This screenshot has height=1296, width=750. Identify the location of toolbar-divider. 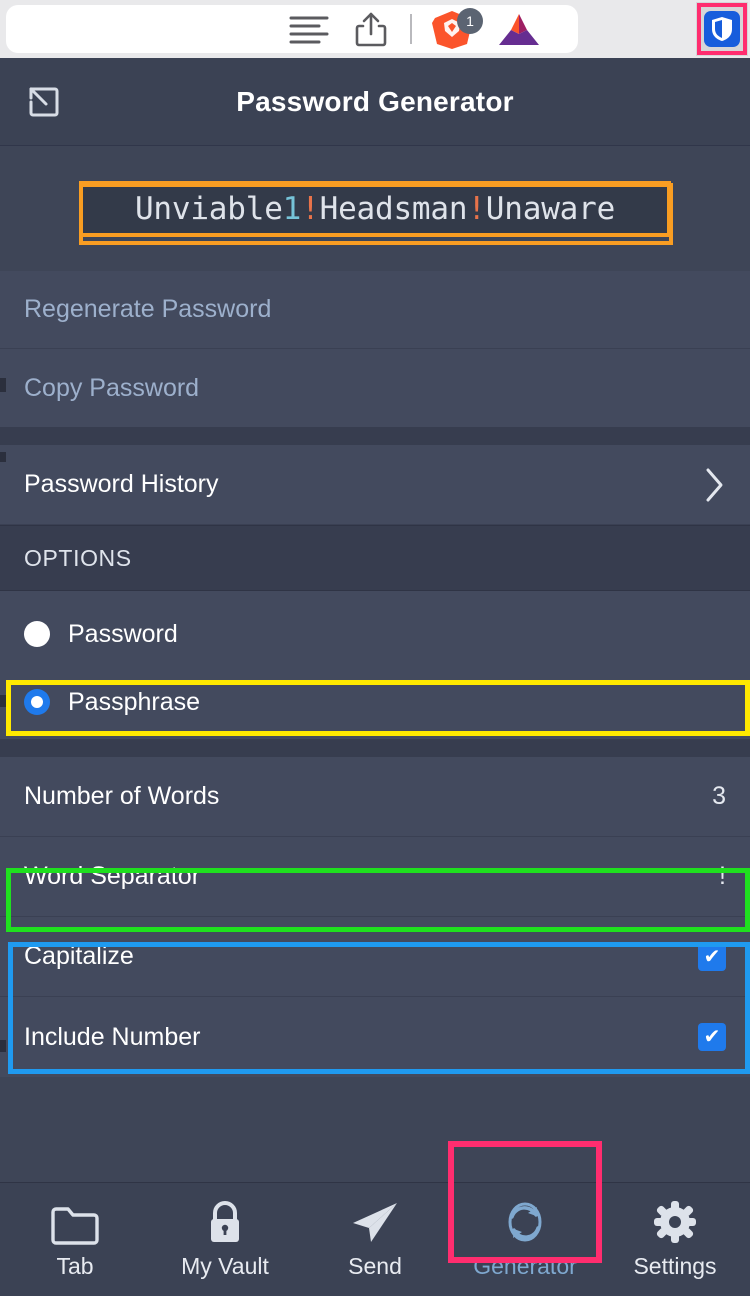
(411, 29).